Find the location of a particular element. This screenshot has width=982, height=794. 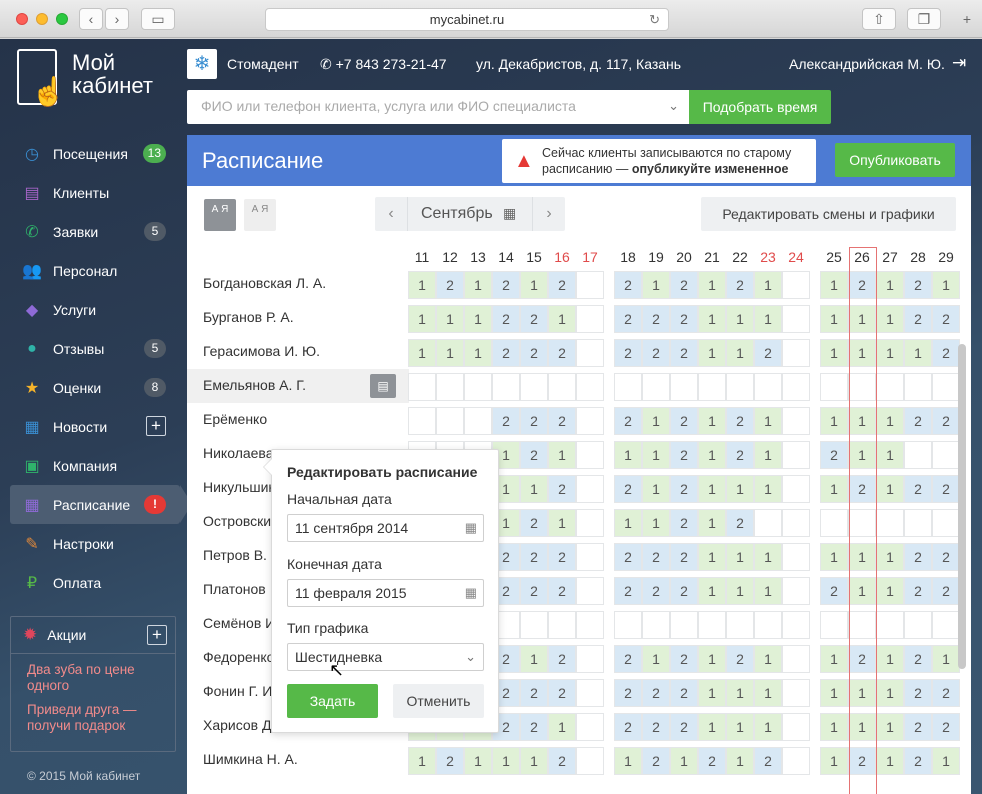

logo: ☝ Мой кабинет is located at coordinates (102, 79).